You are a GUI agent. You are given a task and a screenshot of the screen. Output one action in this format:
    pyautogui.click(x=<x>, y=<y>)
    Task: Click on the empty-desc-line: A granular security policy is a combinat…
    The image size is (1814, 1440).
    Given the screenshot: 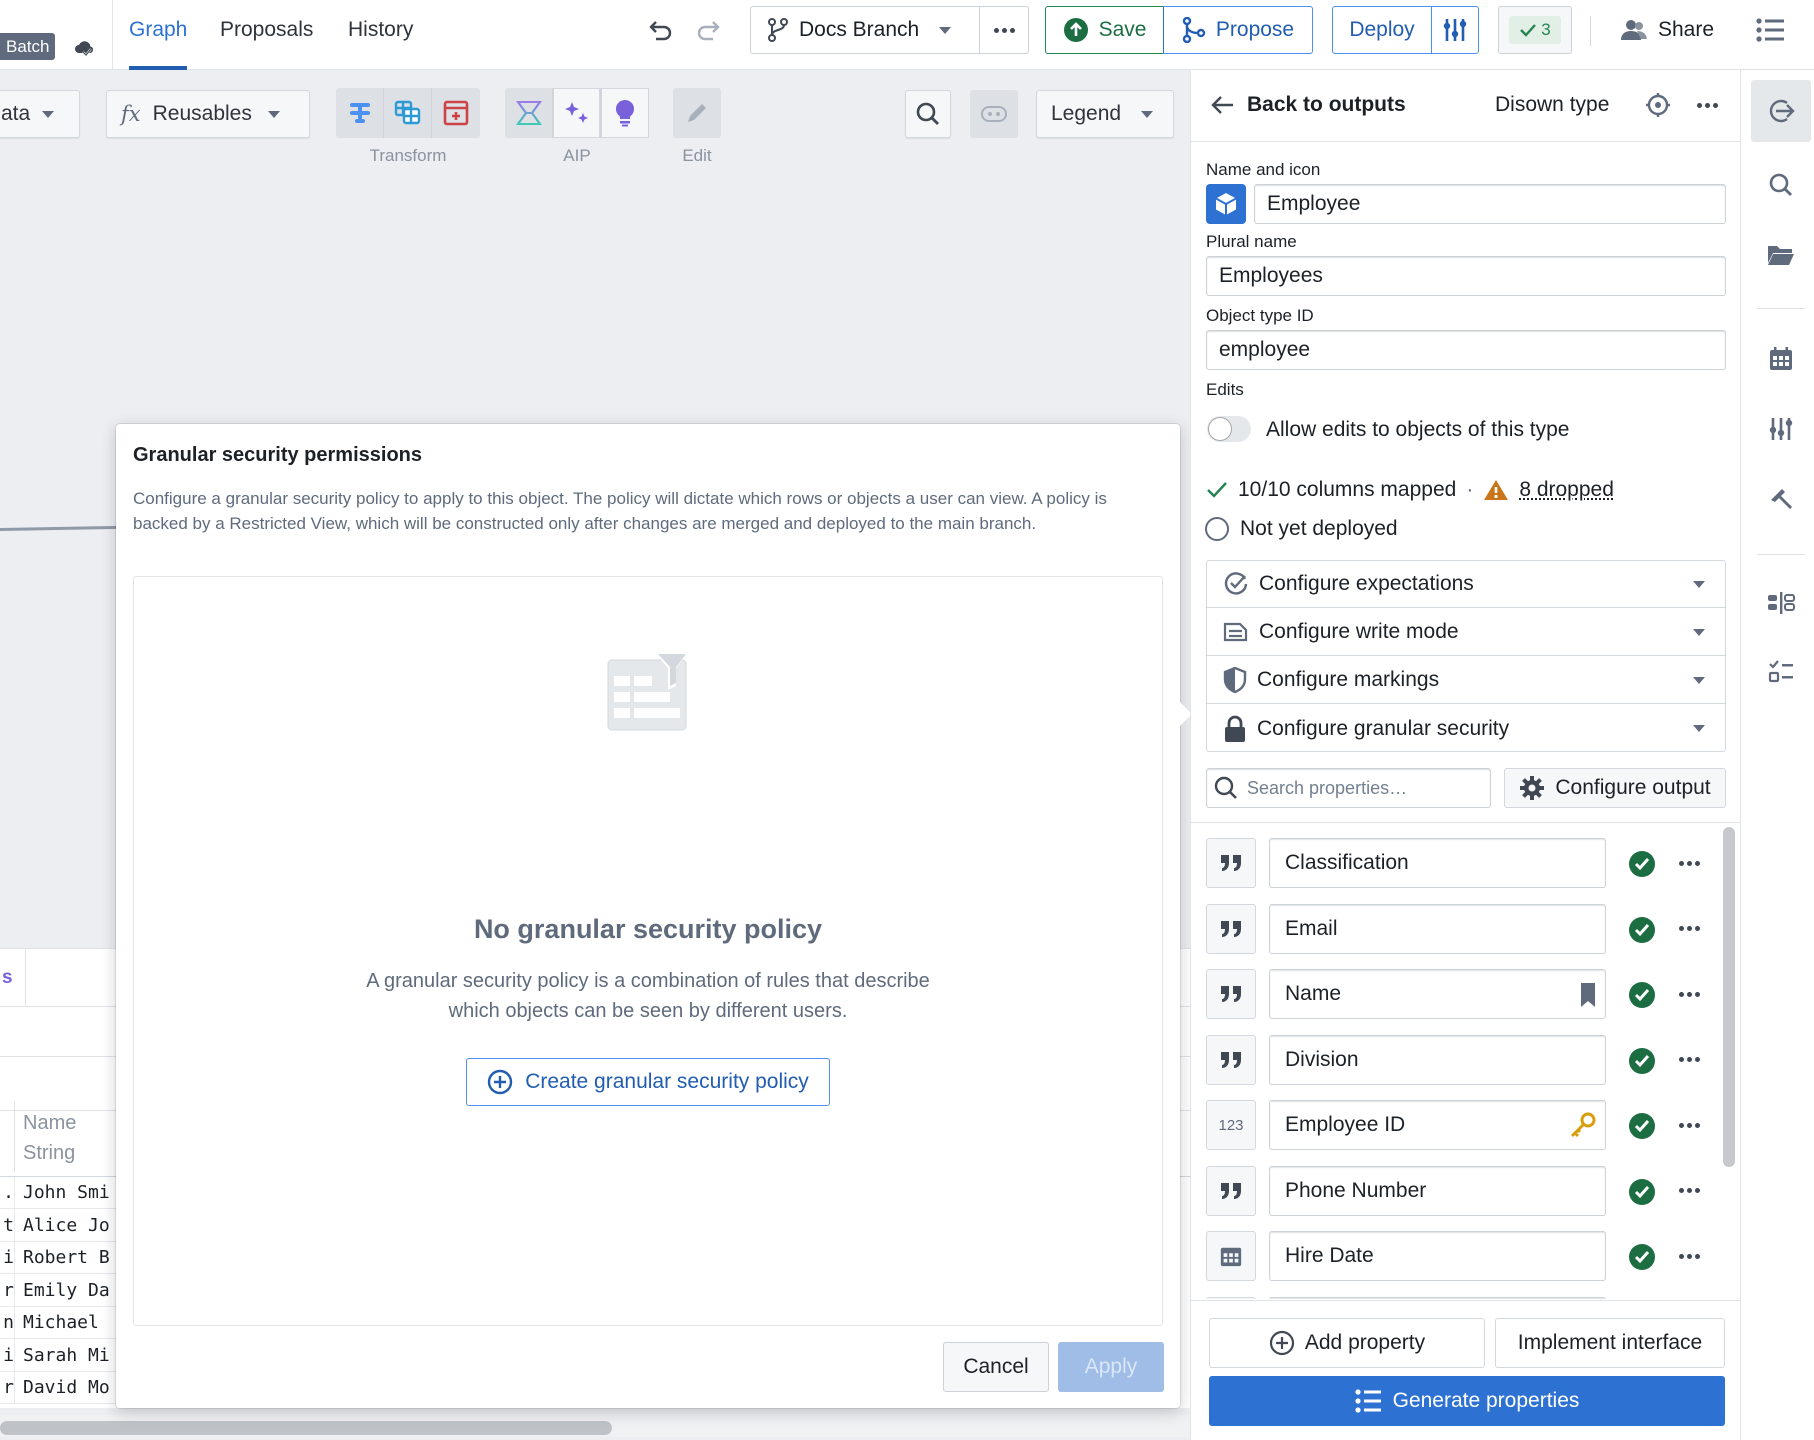 What is the action you would take?
    pyautogui.click(x=648, y=981)
    